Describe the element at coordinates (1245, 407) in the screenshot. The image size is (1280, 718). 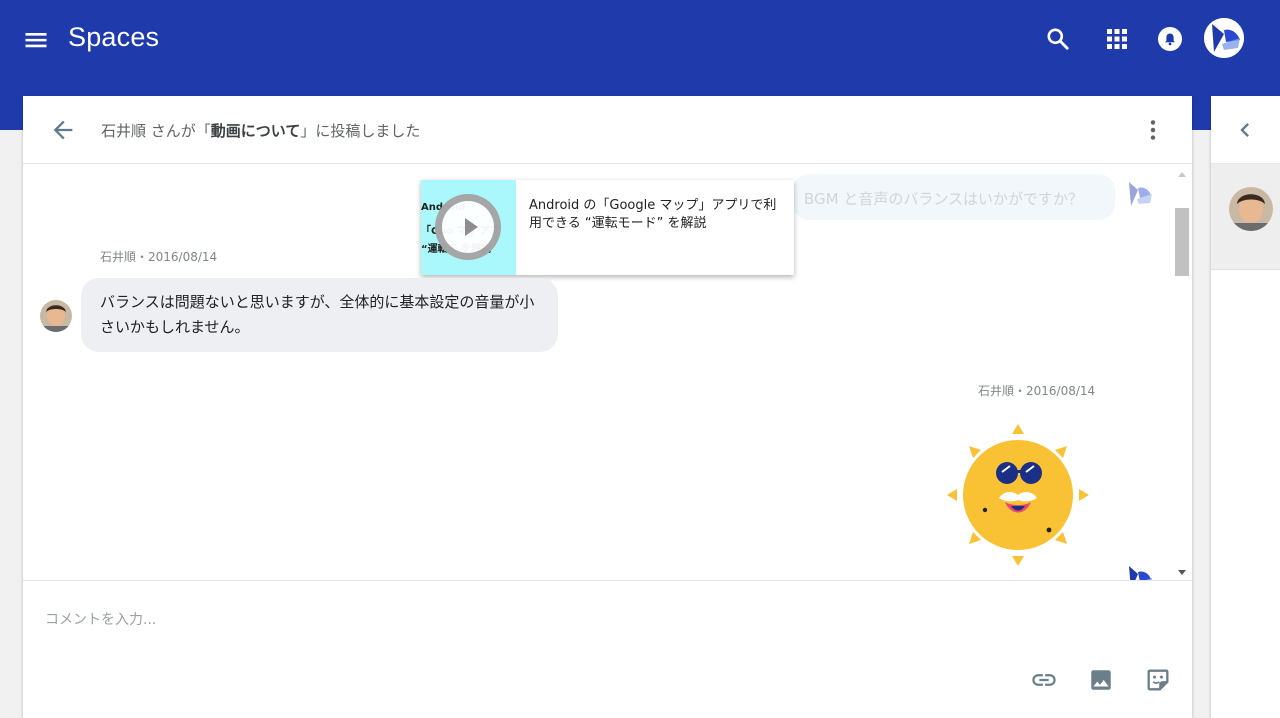
I see `side-panel` at that location.